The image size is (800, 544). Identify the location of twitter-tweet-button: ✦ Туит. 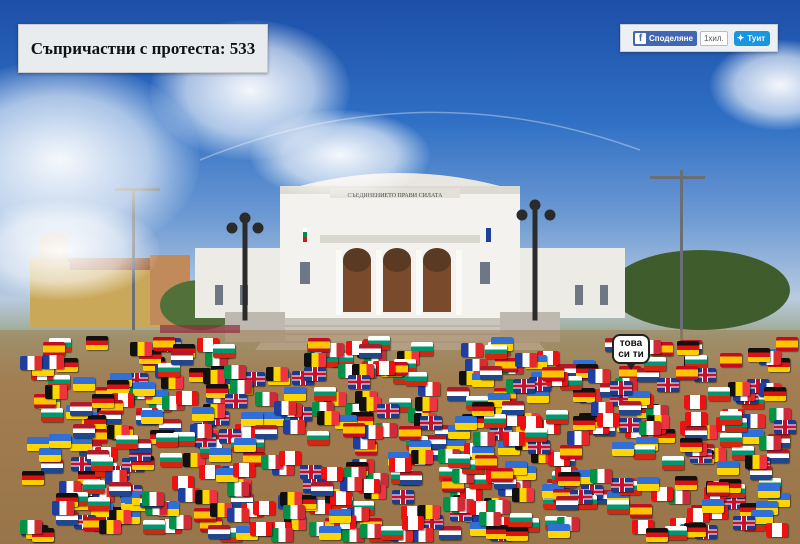
(752, 38).